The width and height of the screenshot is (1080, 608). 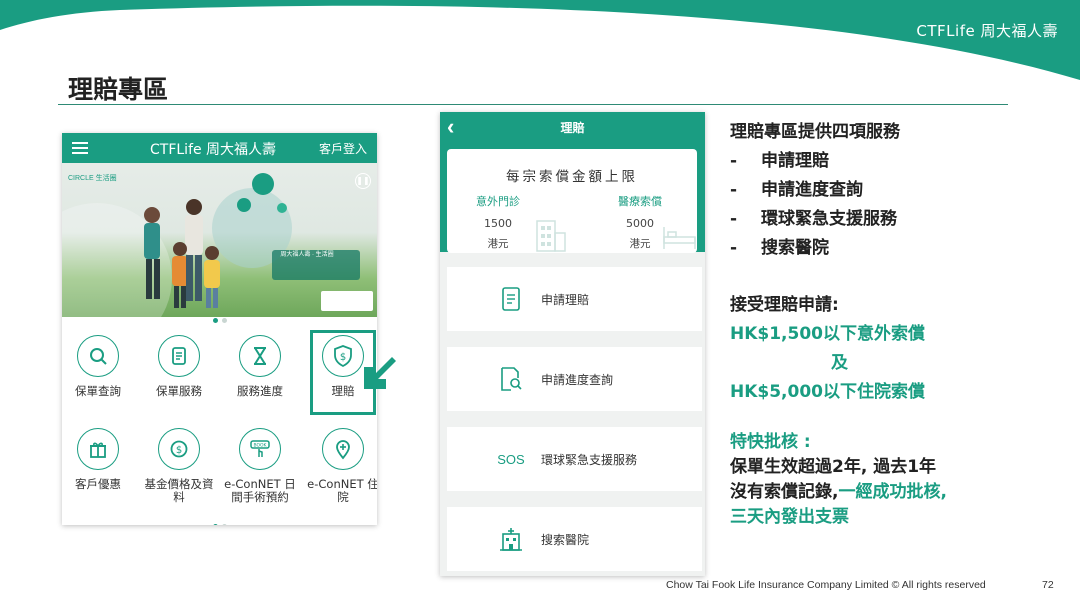 What do you see at coordinates (213, 150) in the screenshot?
I see `app-brand: CTFLife 周大福人壽` at bounding box center [213, 150].